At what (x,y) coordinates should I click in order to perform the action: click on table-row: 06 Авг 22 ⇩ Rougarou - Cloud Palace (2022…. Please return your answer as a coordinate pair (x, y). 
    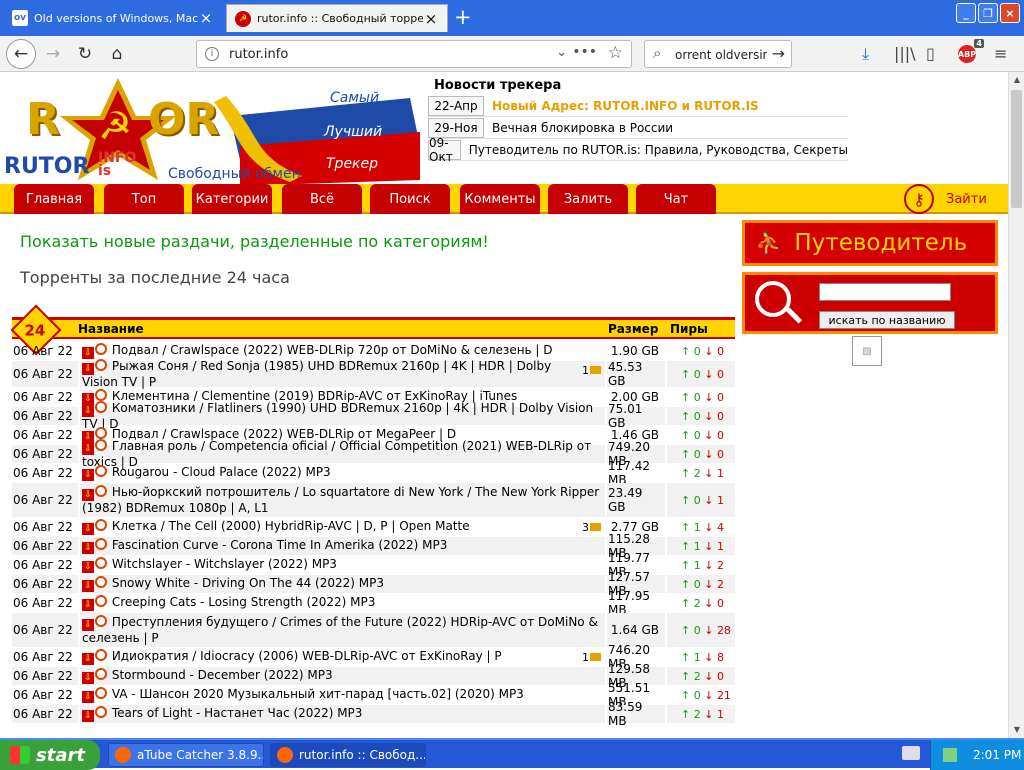
    Looking at the image, I should click on (373, 473).